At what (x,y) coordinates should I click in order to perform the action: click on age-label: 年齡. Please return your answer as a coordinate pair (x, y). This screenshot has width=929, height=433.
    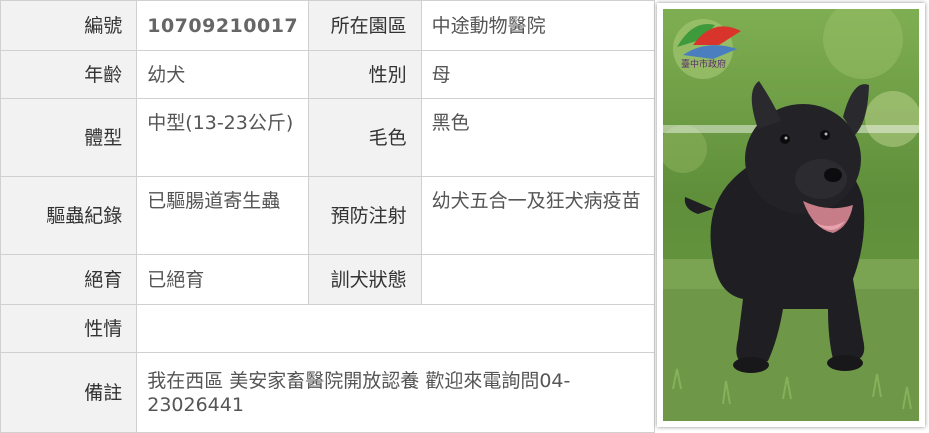
    Looking at the image, I should click on (69, 74).